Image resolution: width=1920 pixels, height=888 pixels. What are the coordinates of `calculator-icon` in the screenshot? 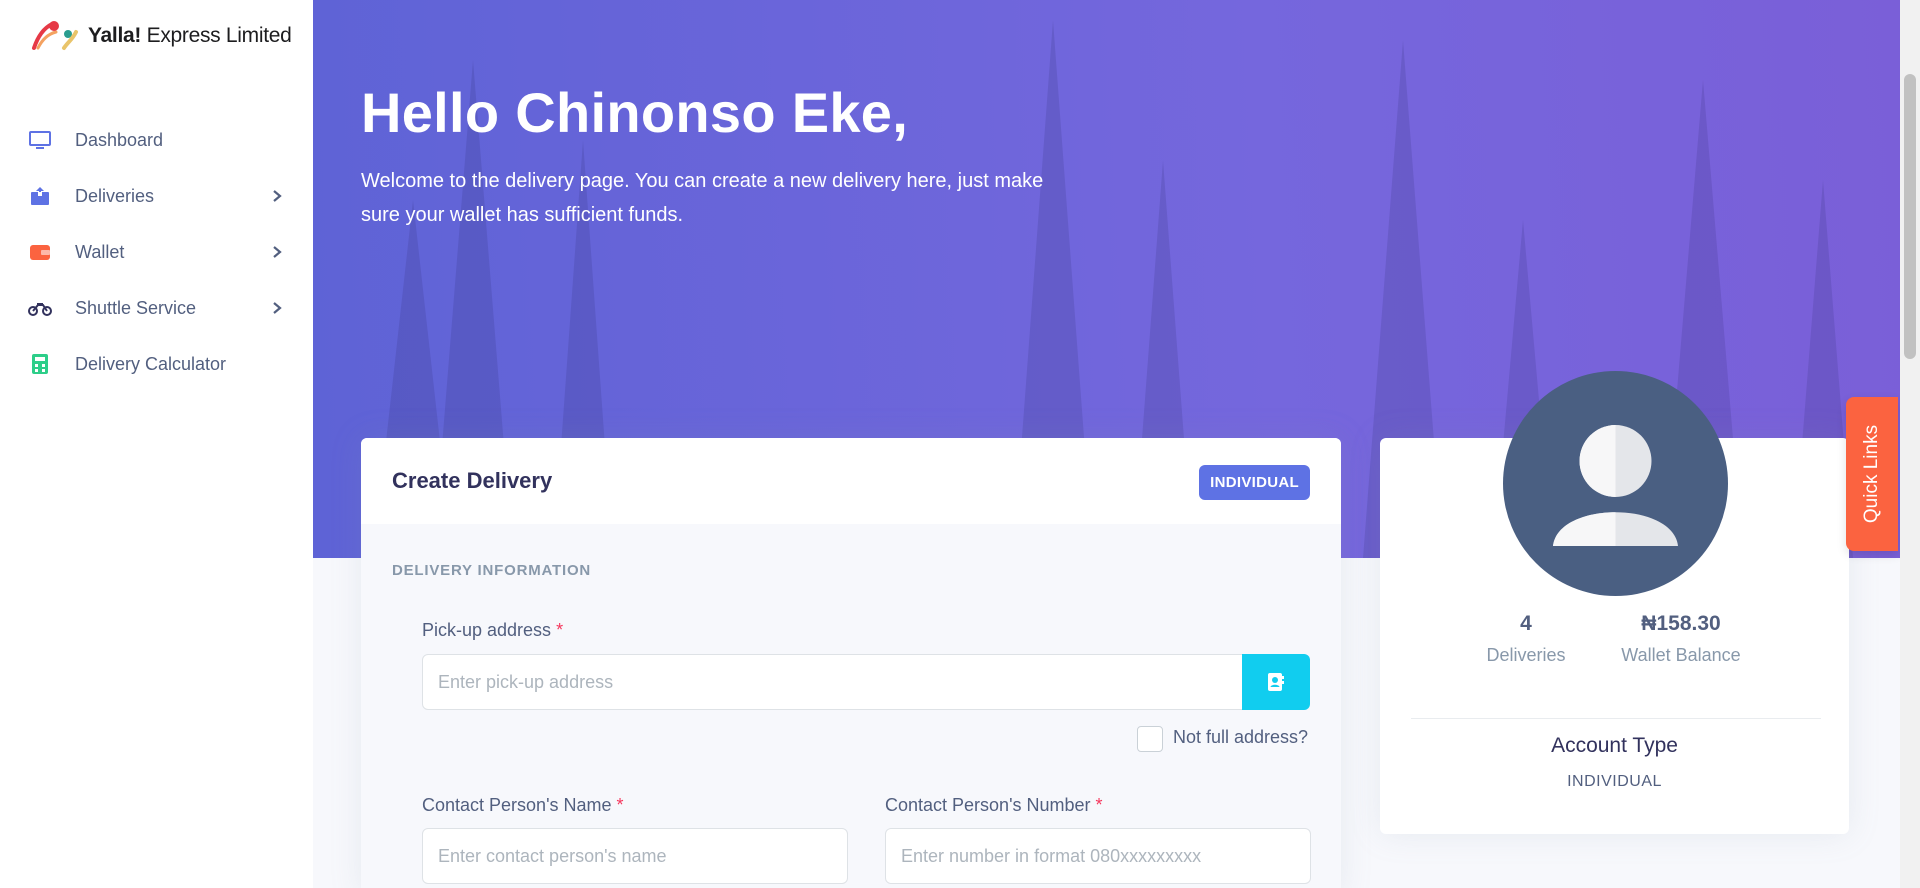 It's located at (40, 364).